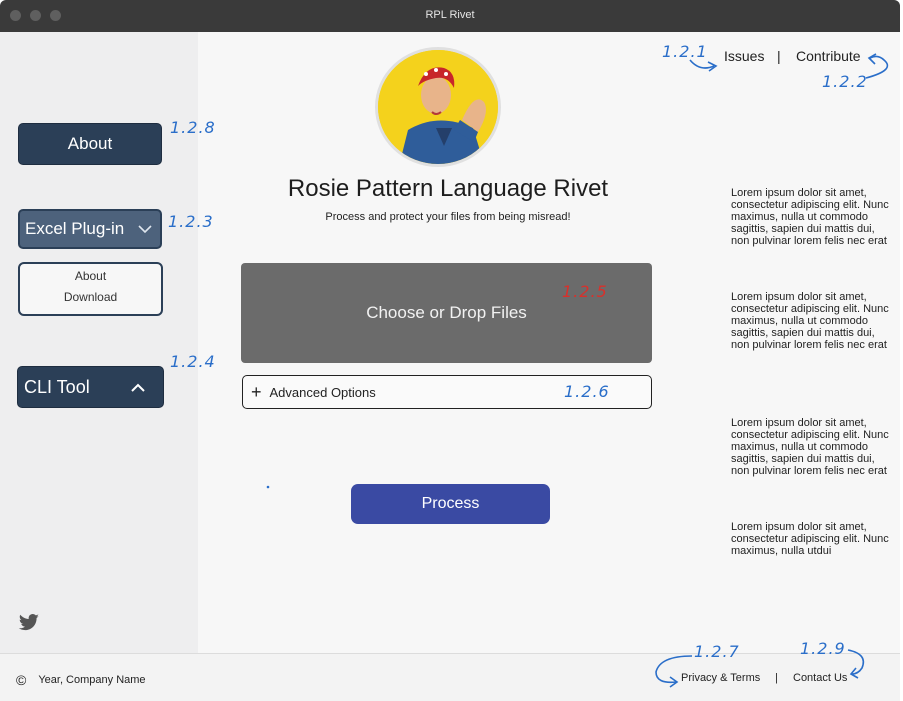 Image resolution: width=903 pixels, height=701 pixels. Describe the element at coordinates (685, 51) in the screenshot. I see `annotation-1-2-1: 1.2.1` at that location.